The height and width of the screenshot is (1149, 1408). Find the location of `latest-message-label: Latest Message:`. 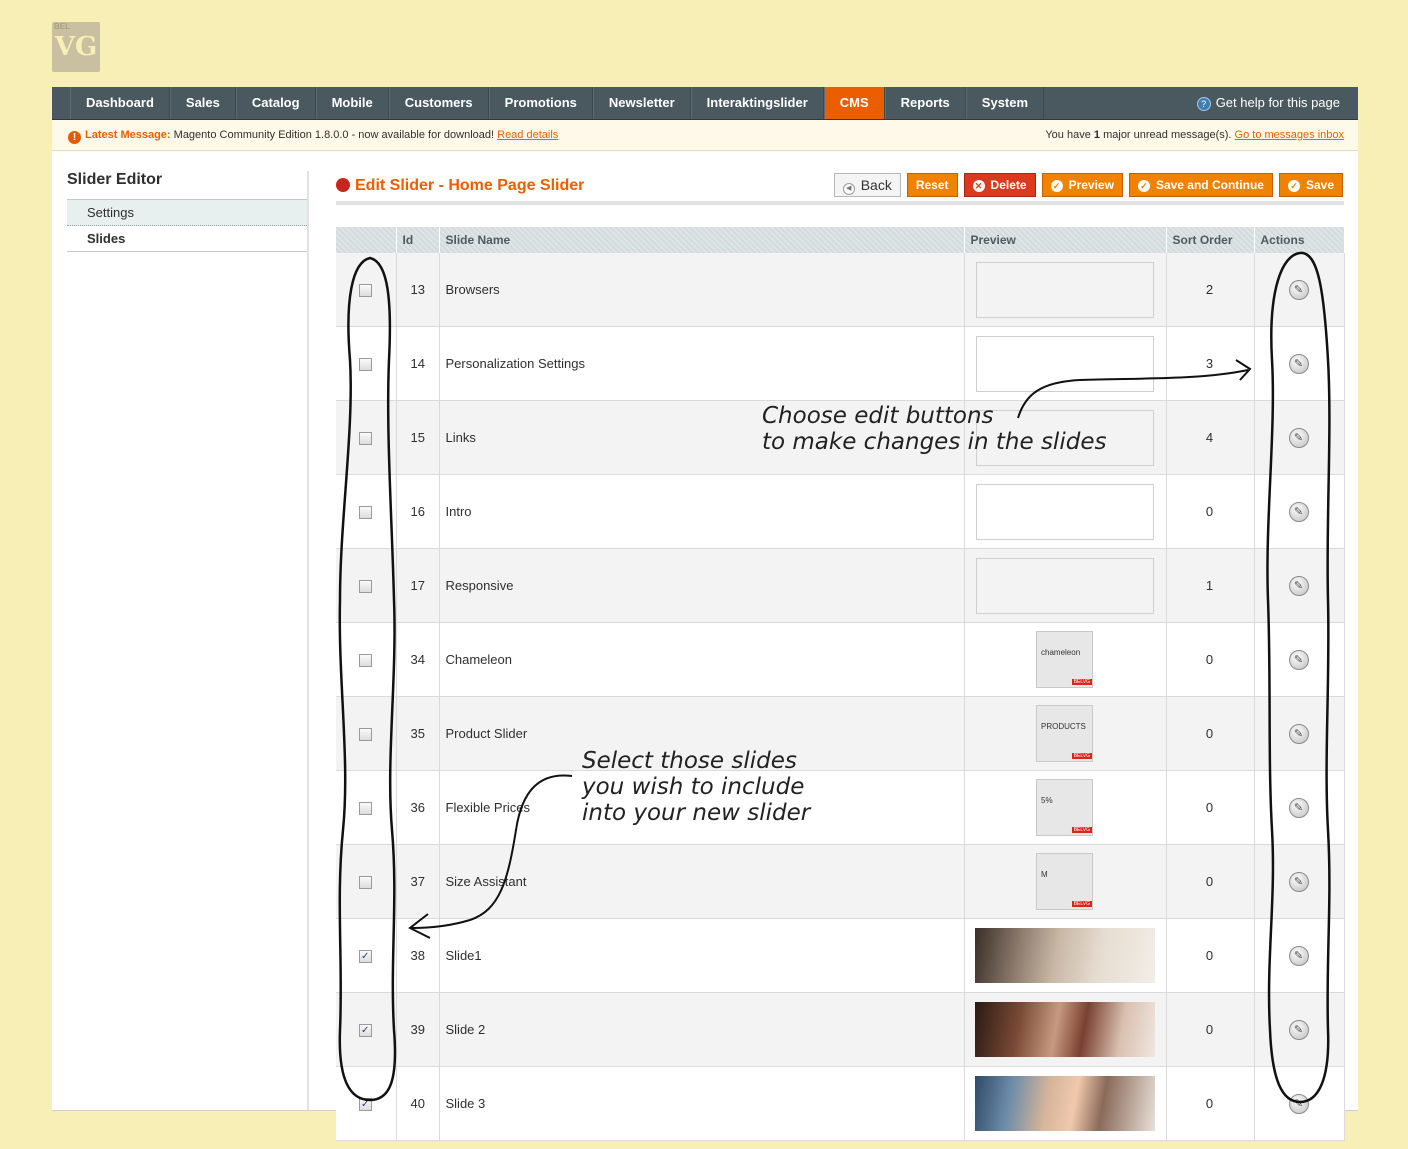

latest-message-label: Latest Message: is located at coordinates (128, 135).